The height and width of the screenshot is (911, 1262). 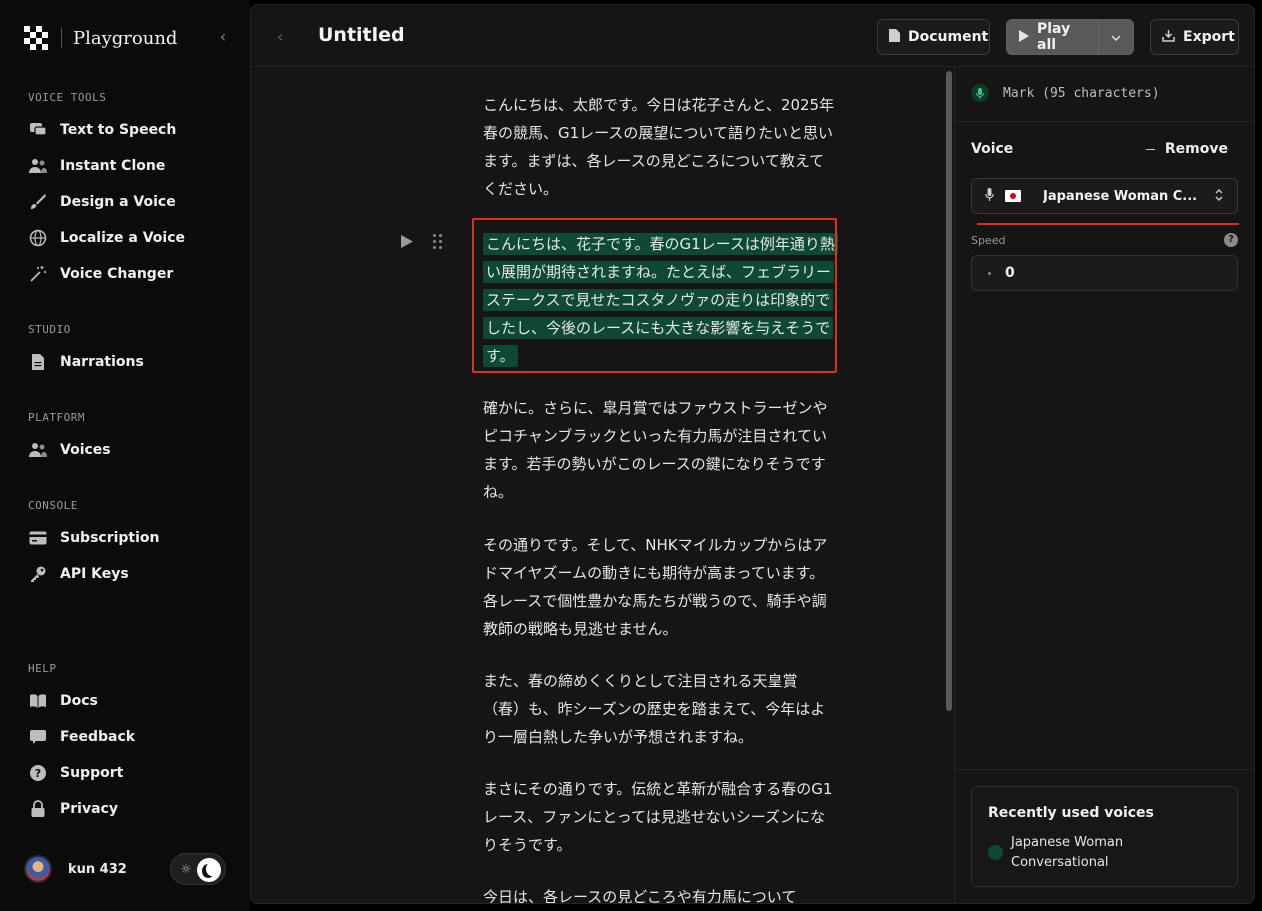 I want to click on avatar, so click(x=38, y=869).